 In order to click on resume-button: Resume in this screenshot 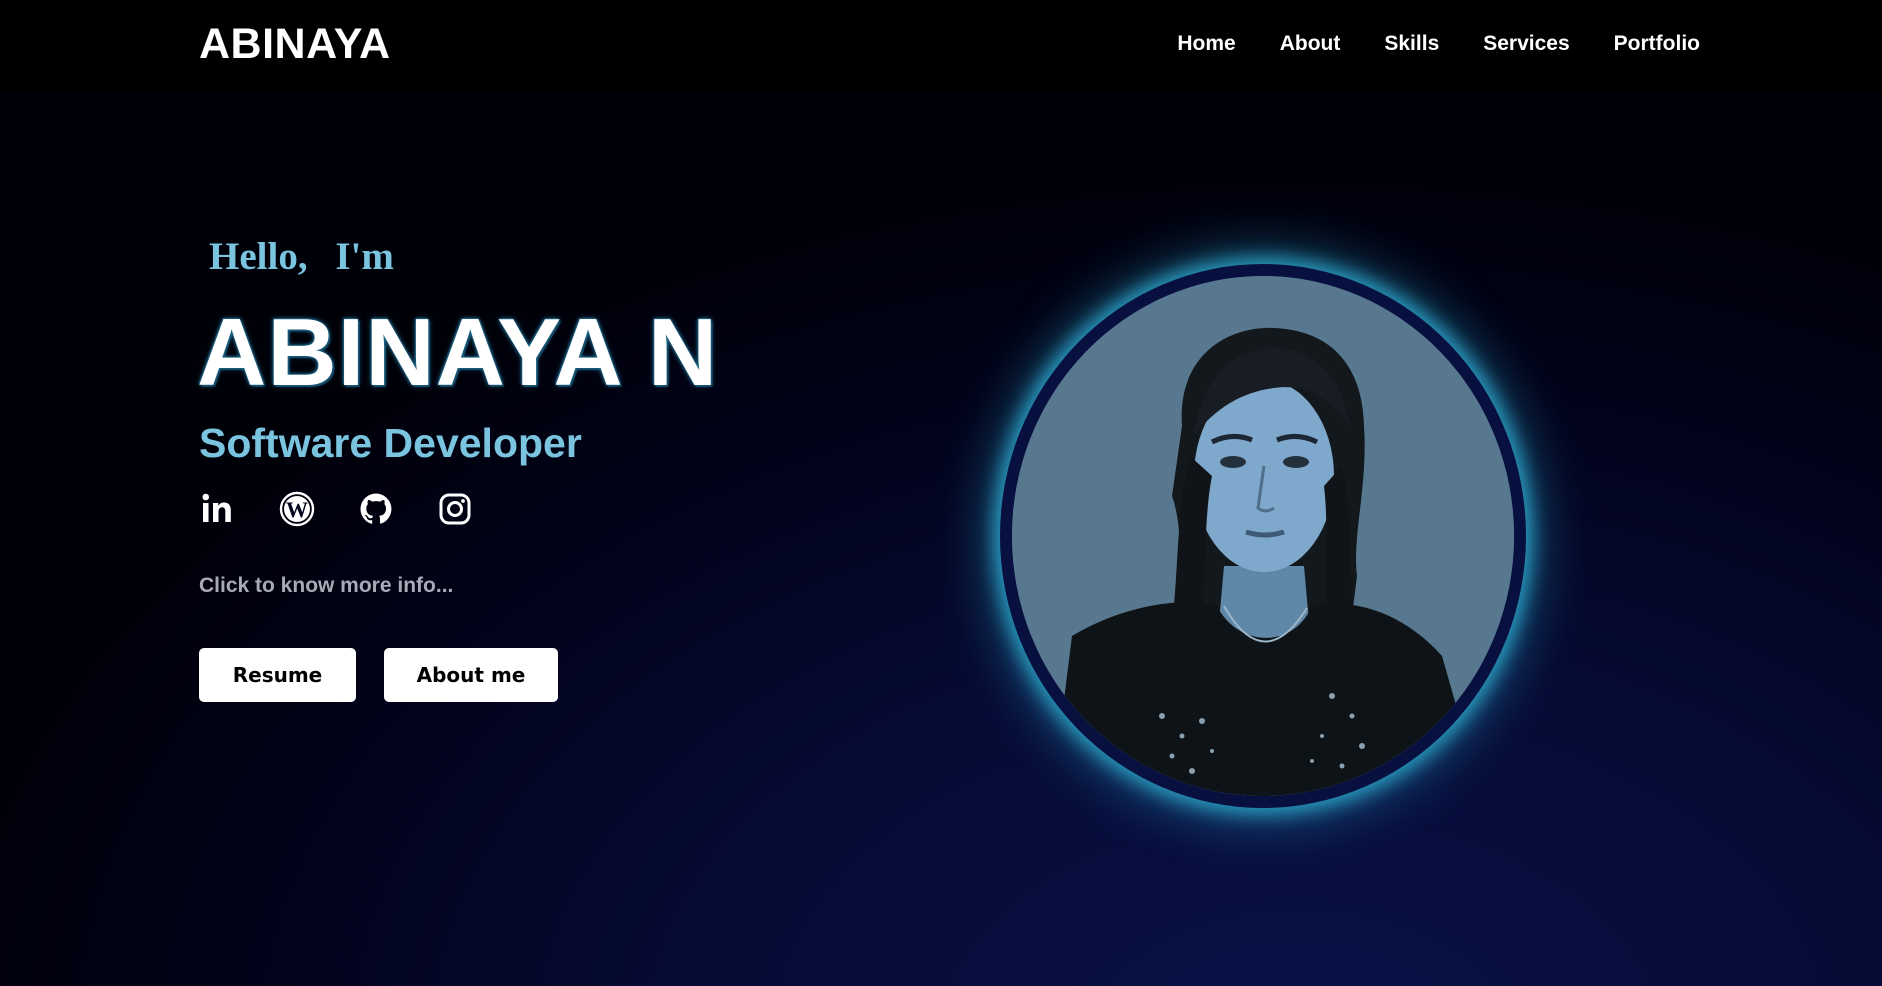, I will do `click(277, 675)`.